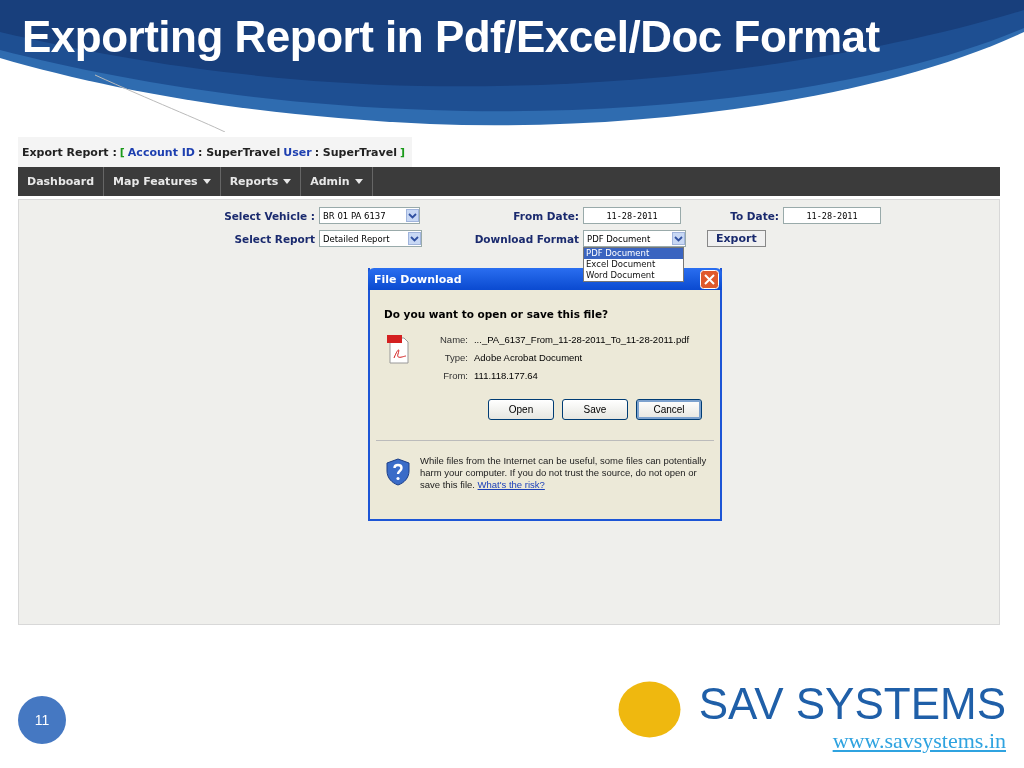 Image resolution: width=1024 pixels, height=768 pixels. I want to click on dropdown-option: Word Document, so click(633, 275).